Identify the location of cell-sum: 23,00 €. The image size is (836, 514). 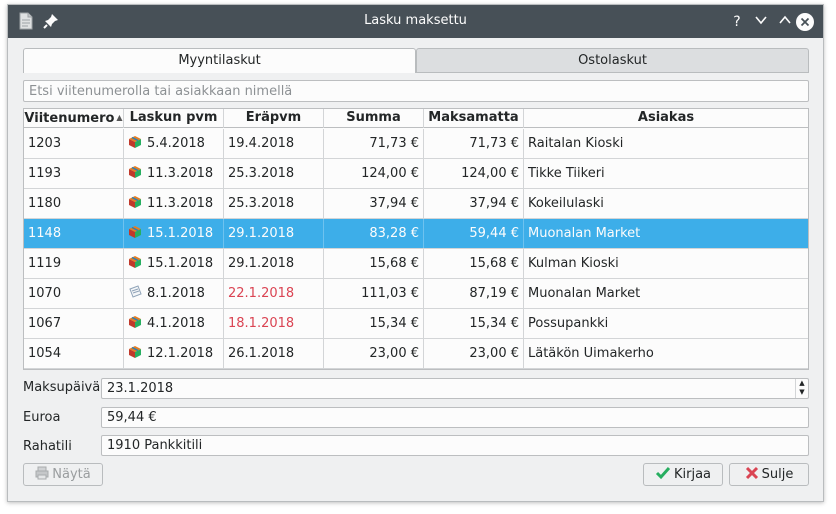
(374, 353).